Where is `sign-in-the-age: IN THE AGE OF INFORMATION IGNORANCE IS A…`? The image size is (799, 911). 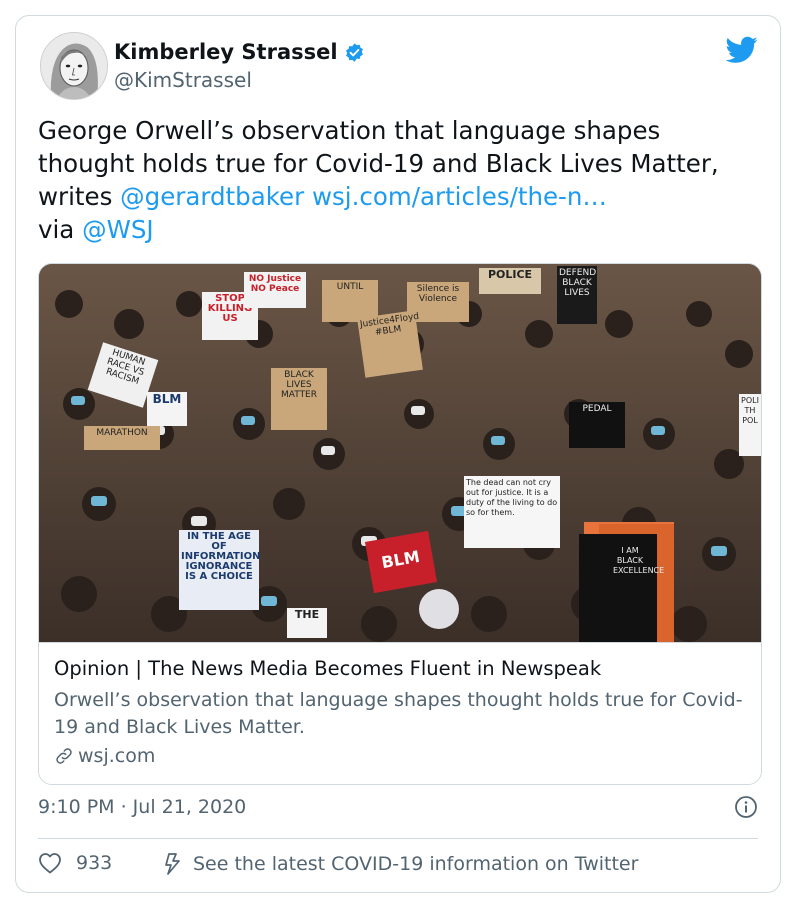 sign-in-the-age: IN THE AGE OF INFORMATION IGNORANCE IS A… is located at coordinates (219, 570).